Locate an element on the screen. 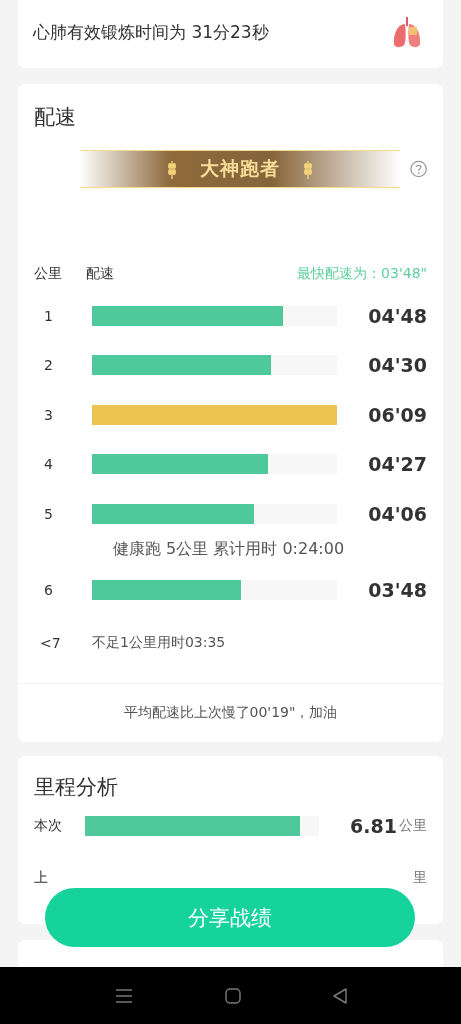 This screenshot has height=1024, width=461. column-header: 配速 is located at coordinates (100, 274).